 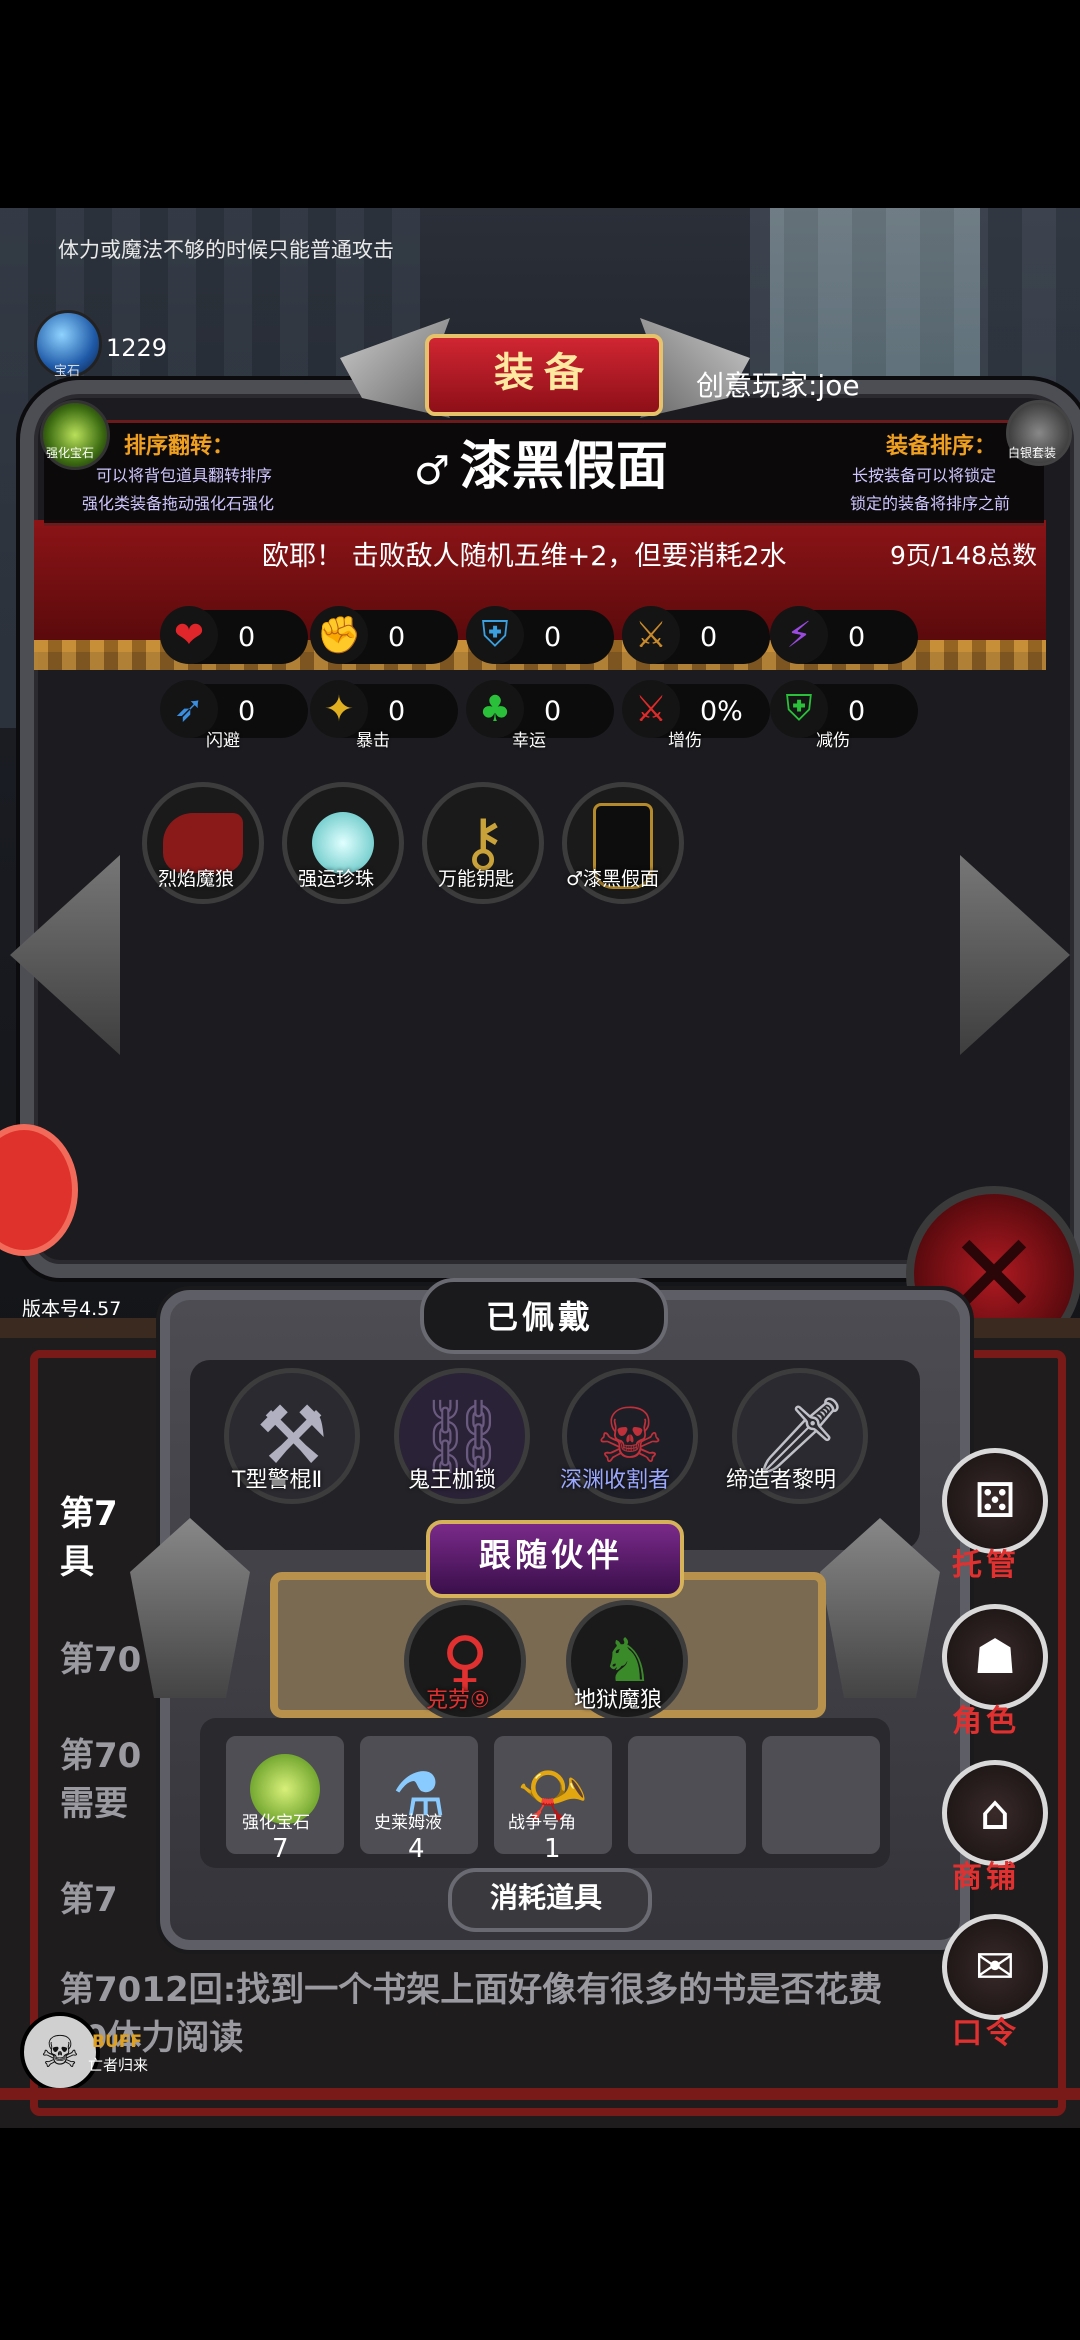 What do you see at coordinates (118, 2065) in the screenshot?
I see `buff-subtitle: 亡者归来` at bounding box center [118, 2065].